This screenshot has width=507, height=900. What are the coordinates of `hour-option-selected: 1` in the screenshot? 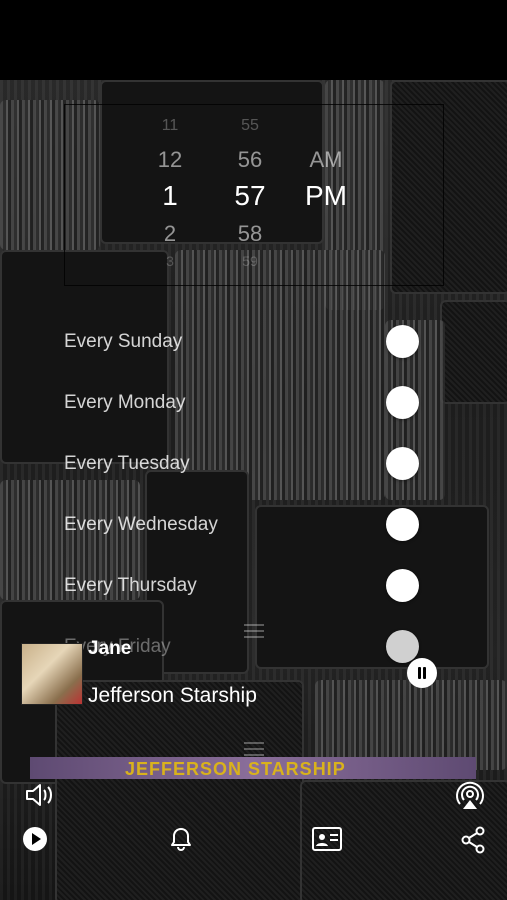 It's located at (170, 196).